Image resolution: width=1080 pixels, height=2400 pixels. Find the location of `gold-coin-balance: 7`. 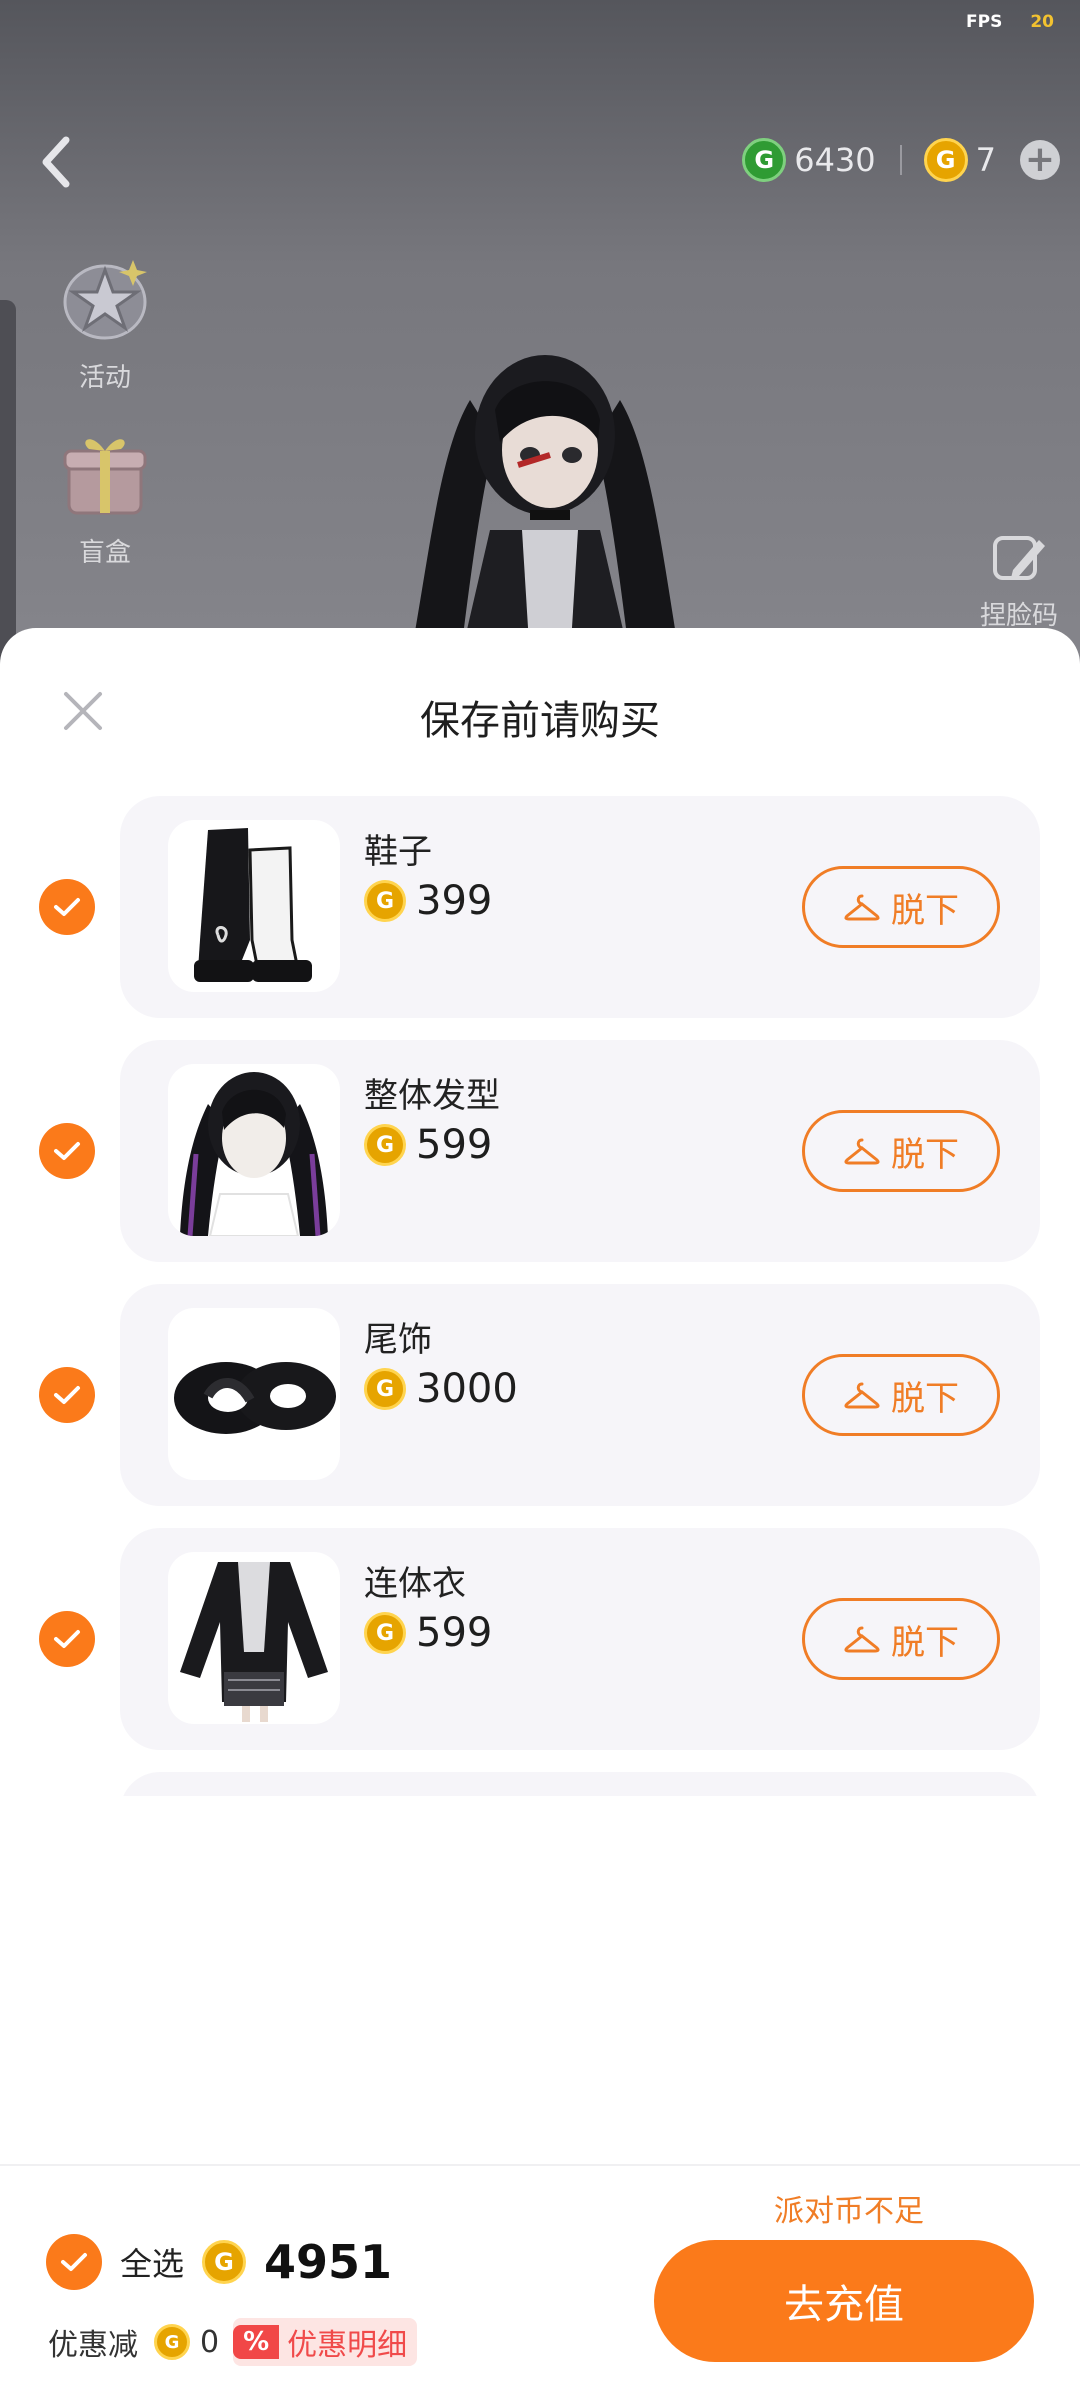

gold-coin-balance: 7 is located at coordinates (985, 160).